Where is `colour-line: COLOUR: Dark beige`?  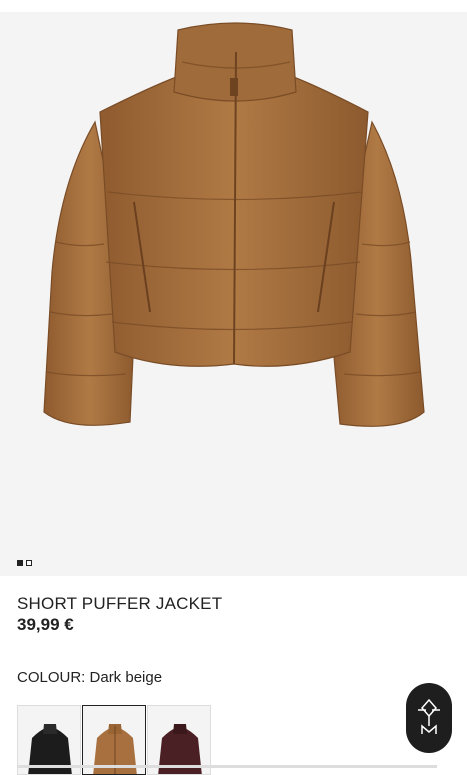
colour-line: COLOUR: Dark beige is located at coordinates (89, 677).